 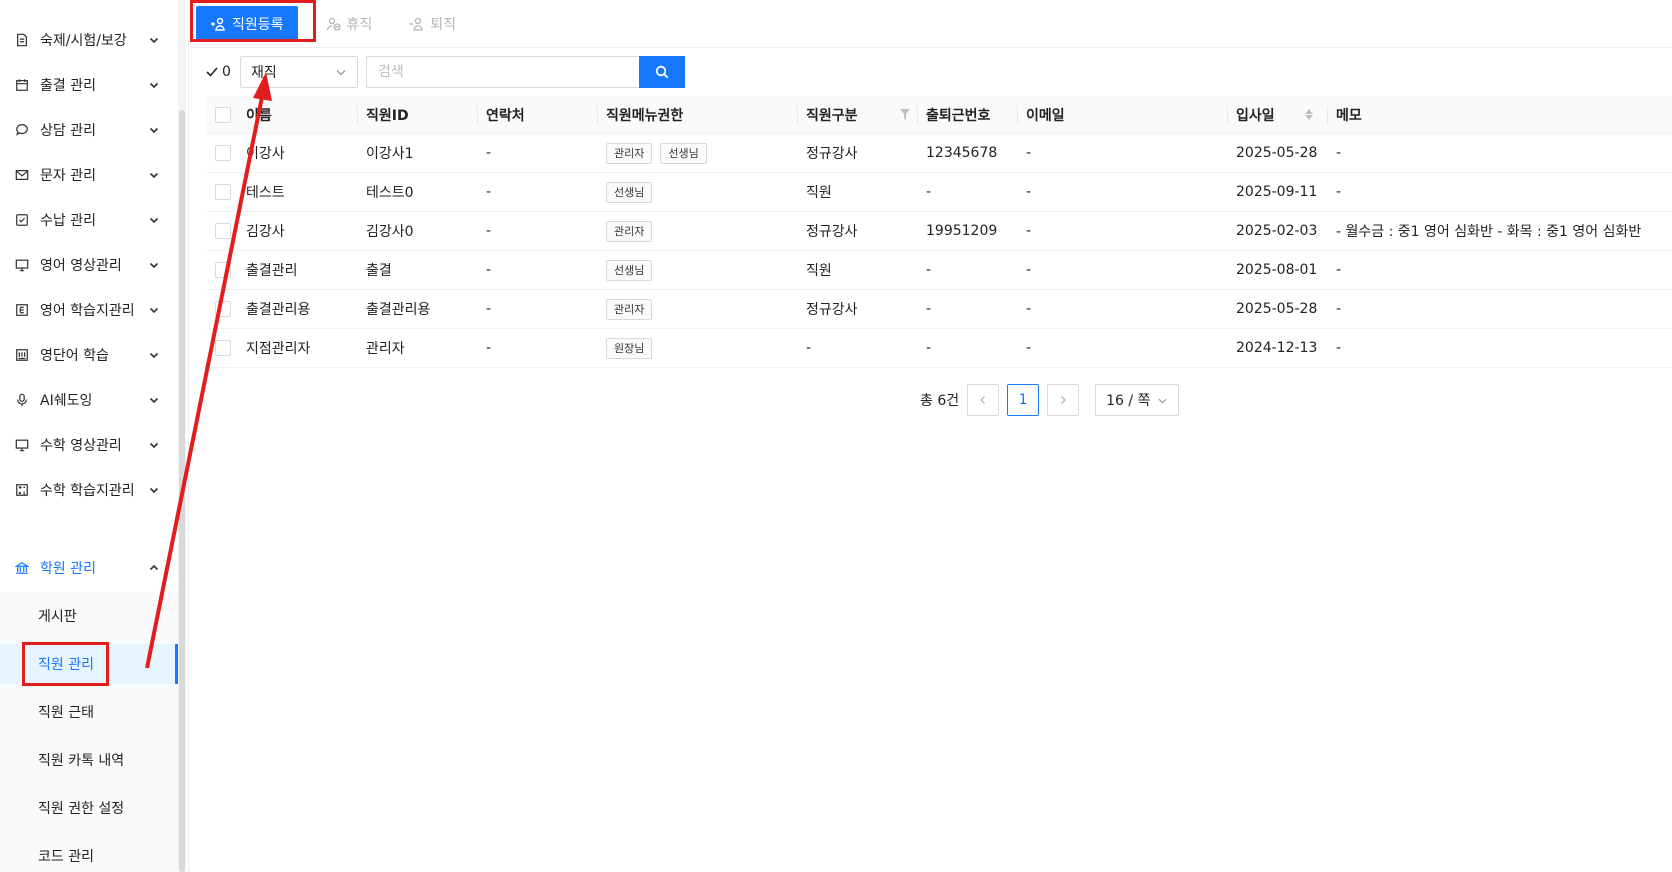 What do you see at coordinates (390, 232) in the screenshot?
I see `cell-staff-id: 김강사0` at bounding box center [390, 232].